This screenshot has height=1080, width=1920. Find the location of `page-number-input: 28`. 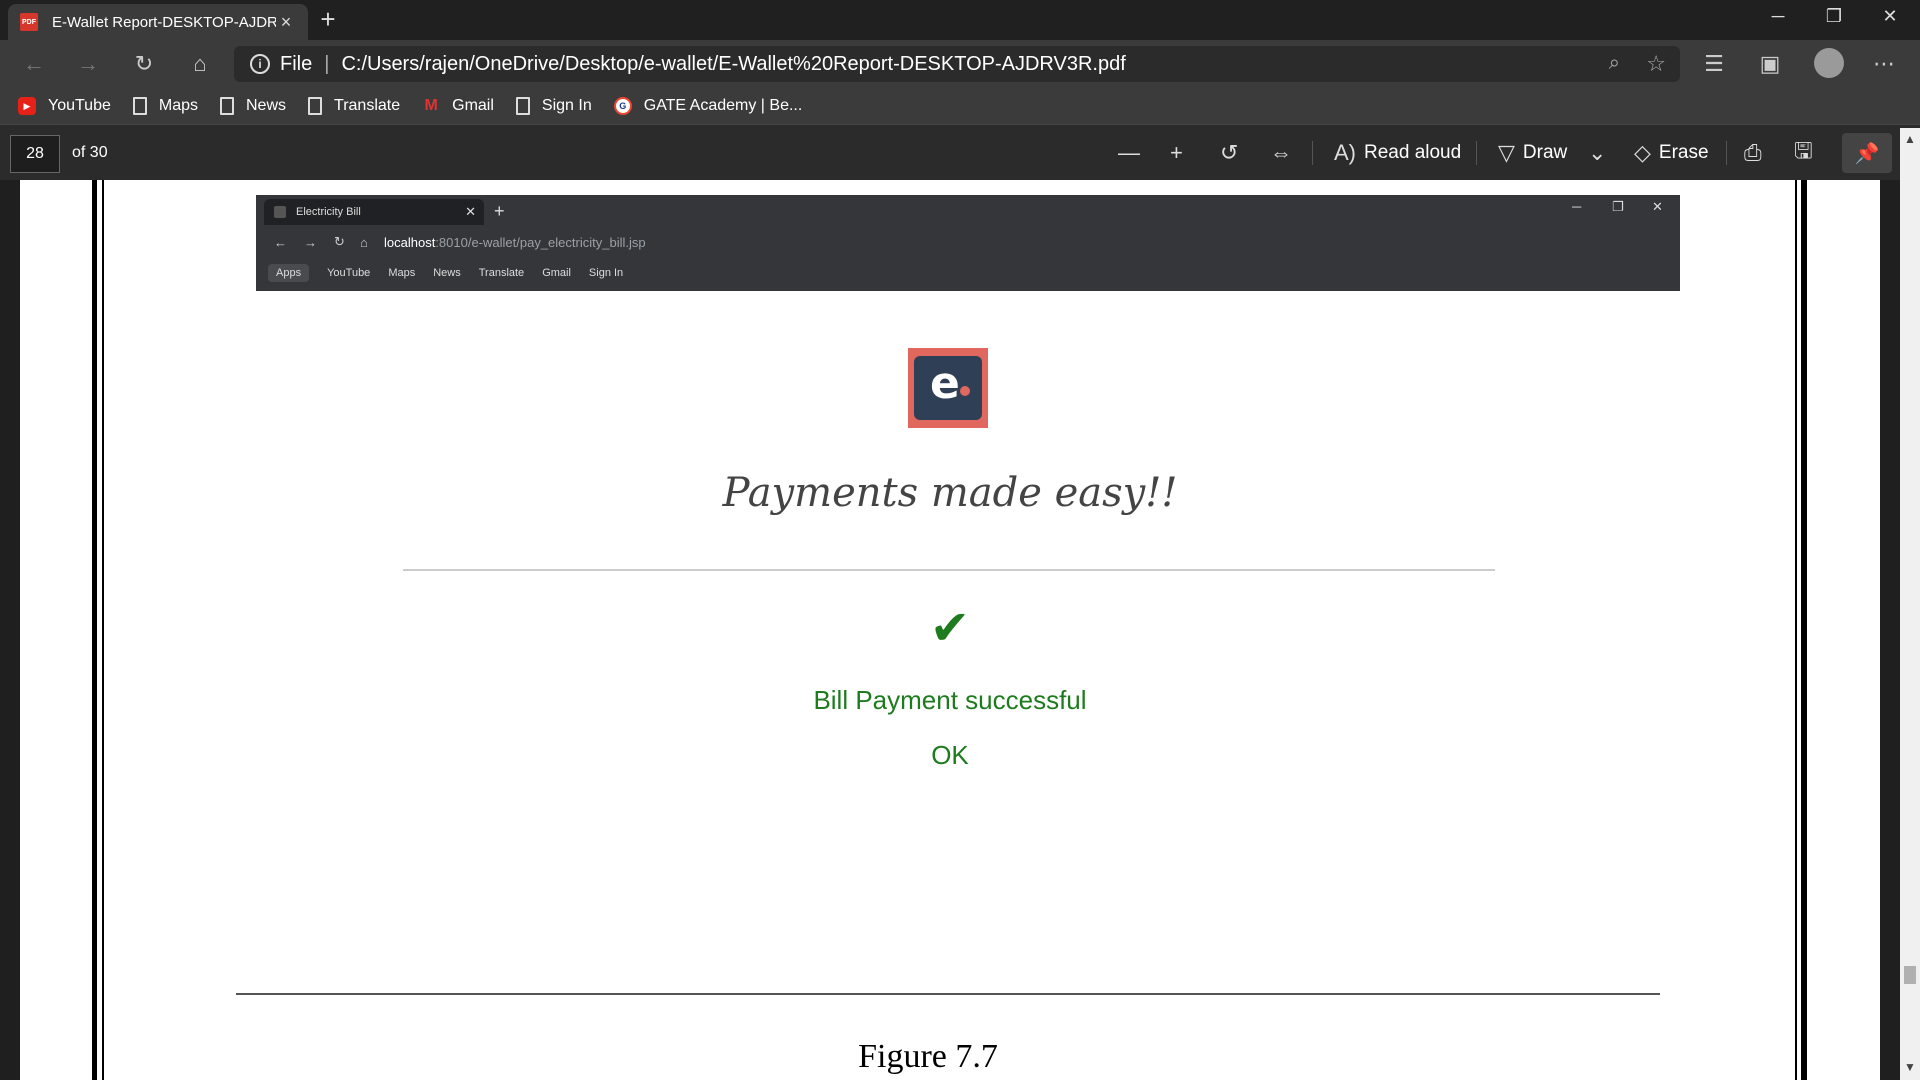

page-number-input: 28 is located at coordinates (35, 154).